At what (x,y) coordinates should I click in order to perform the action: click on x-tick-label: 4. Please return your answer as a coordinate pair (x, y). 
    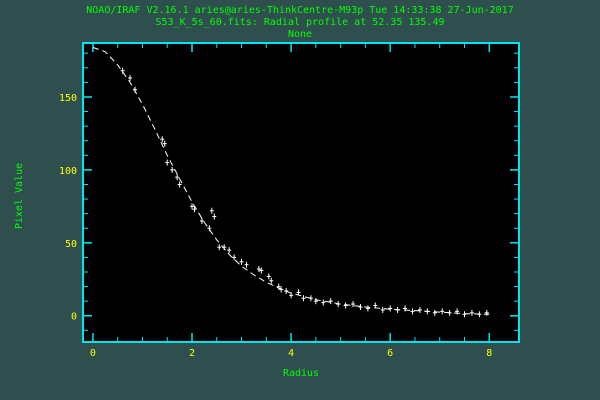
    Looking at the image, I should click on (291, 353).